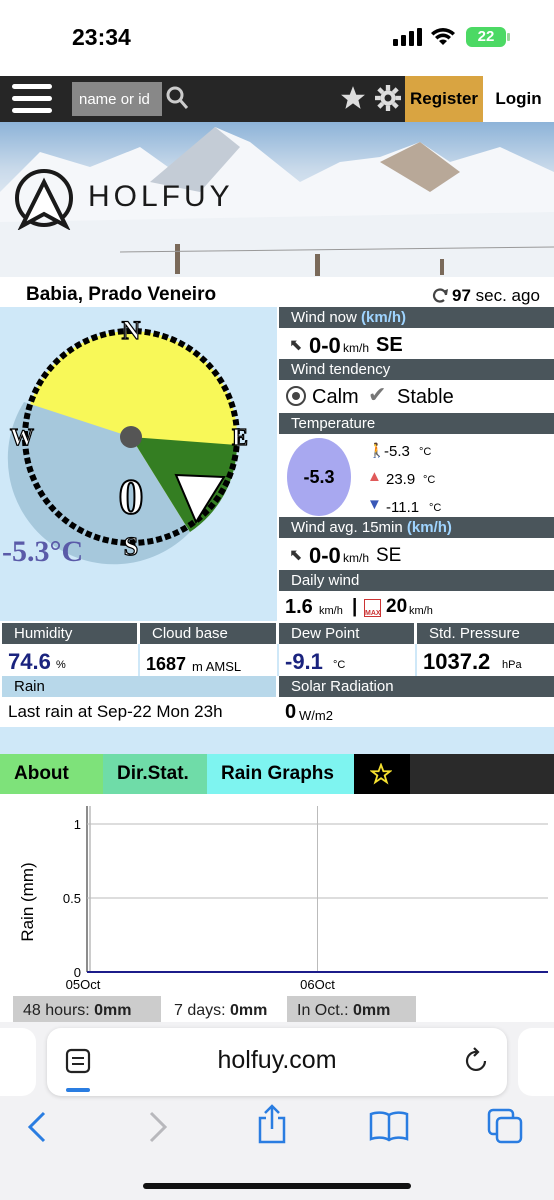 The height and width of the screenshot is (1200, 554). What do you see at coordinates (319, 477) in the screenshot?
I see `current-temperature-bubble: -5.3` at bounding box center [319, 477].